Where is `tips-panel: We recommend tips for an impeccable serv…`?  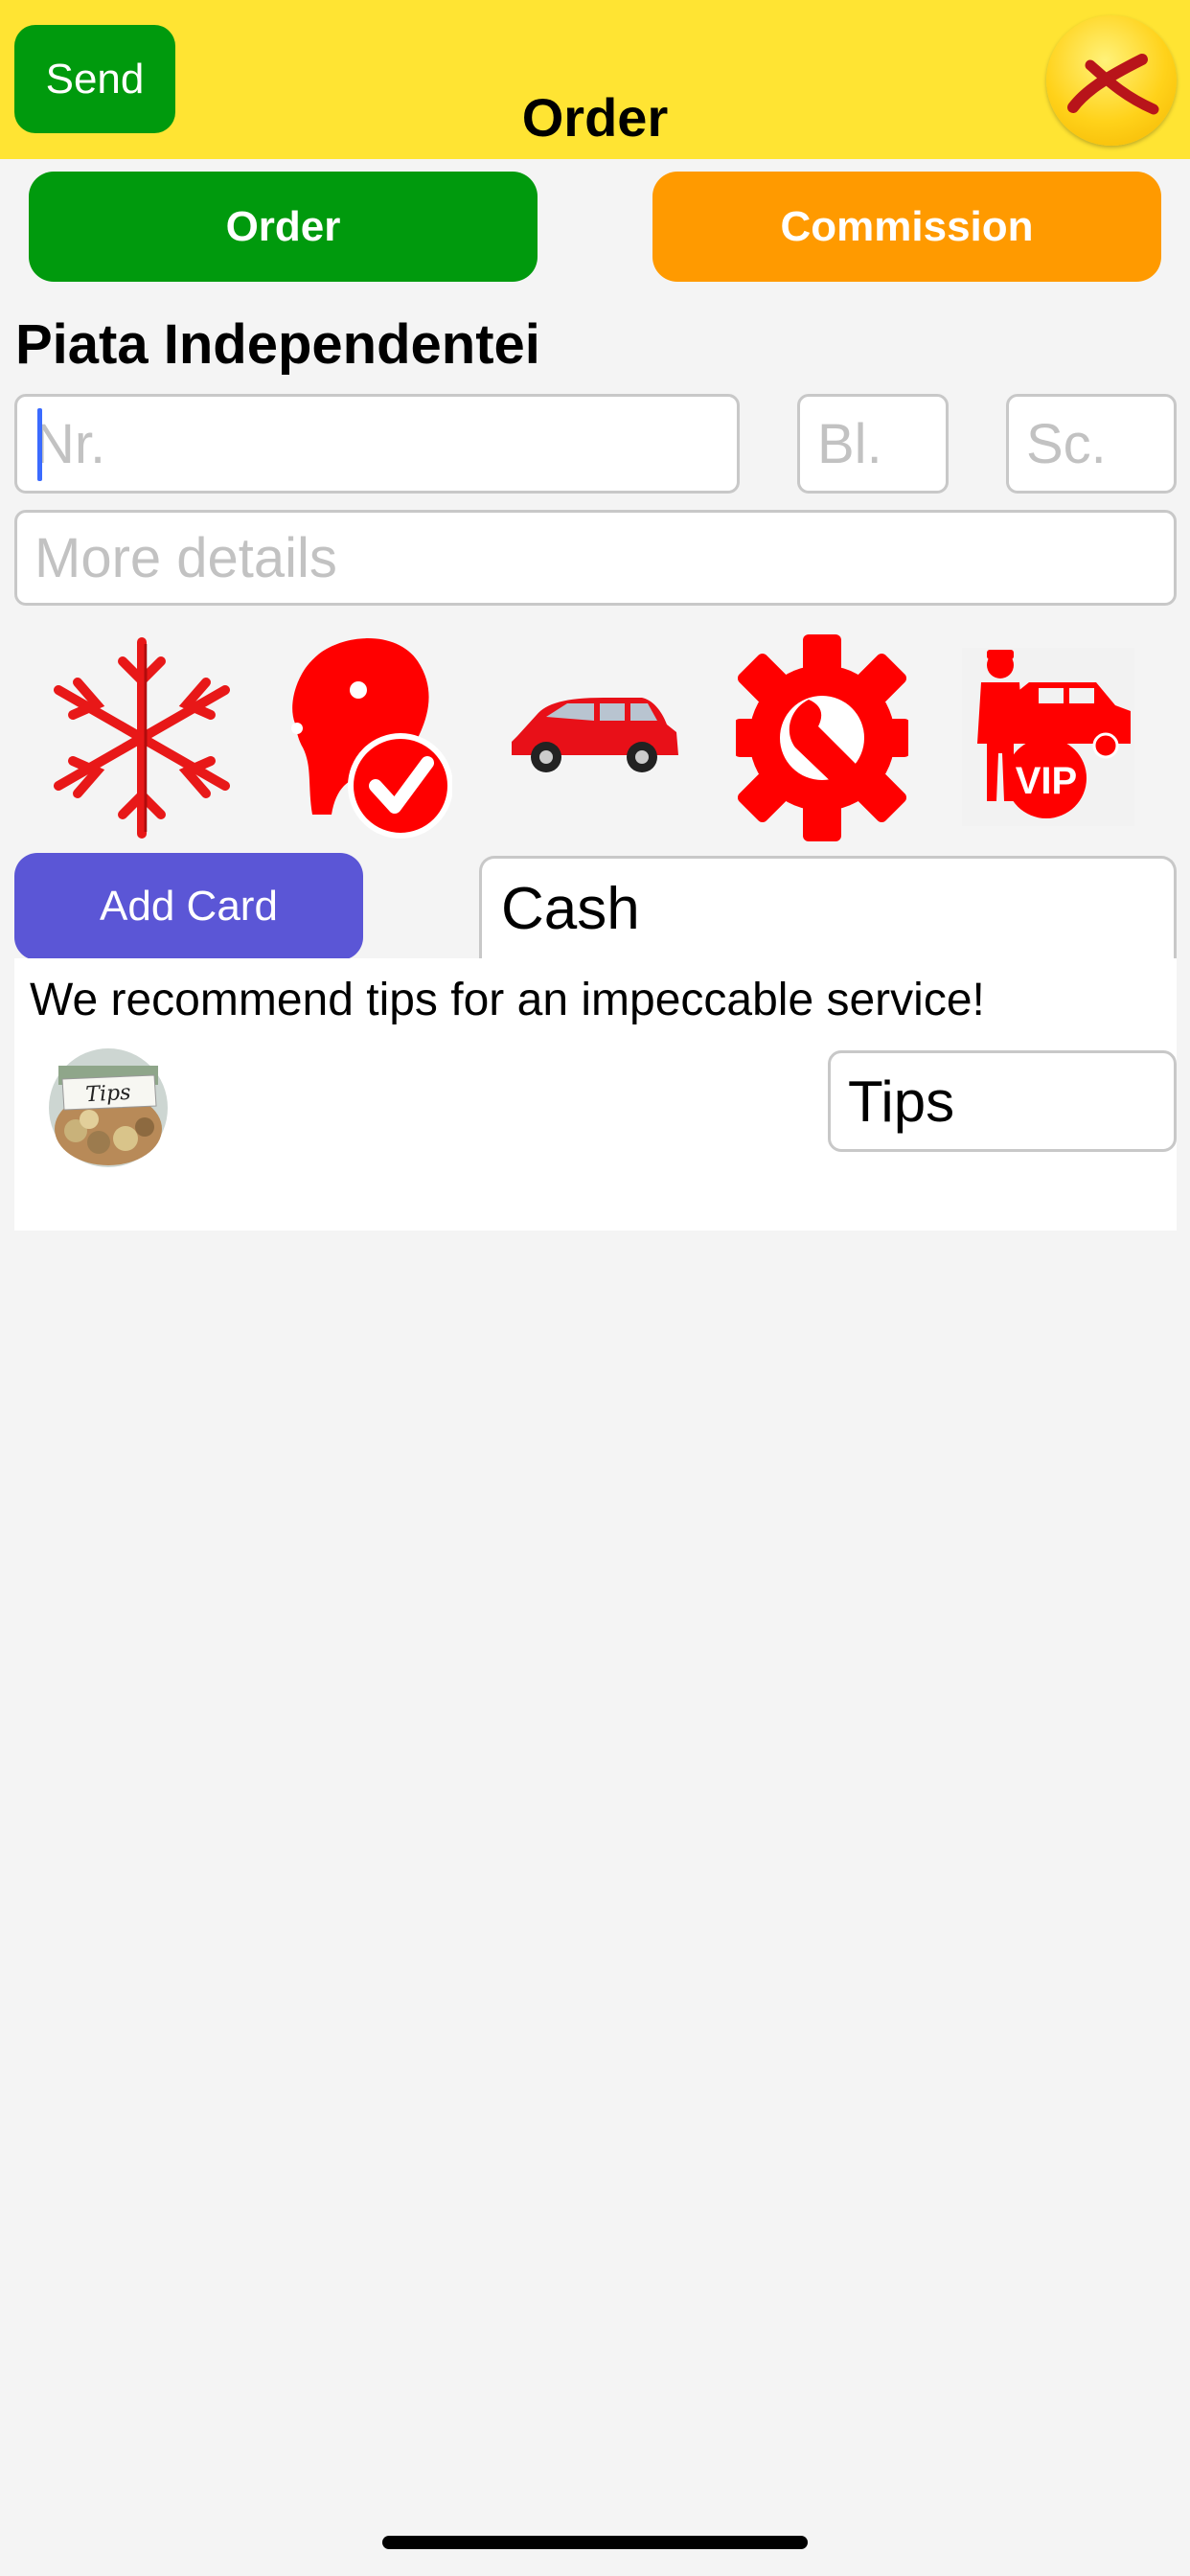 tips-panel: We recommend tips for an impeccable serv… is located at coordinates (595, 1094).